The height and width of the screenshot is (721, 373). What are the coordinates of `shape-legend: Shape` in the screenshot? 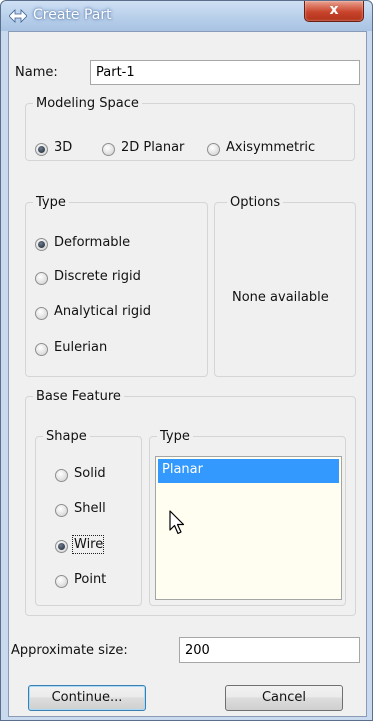 It's located at (66, 436).